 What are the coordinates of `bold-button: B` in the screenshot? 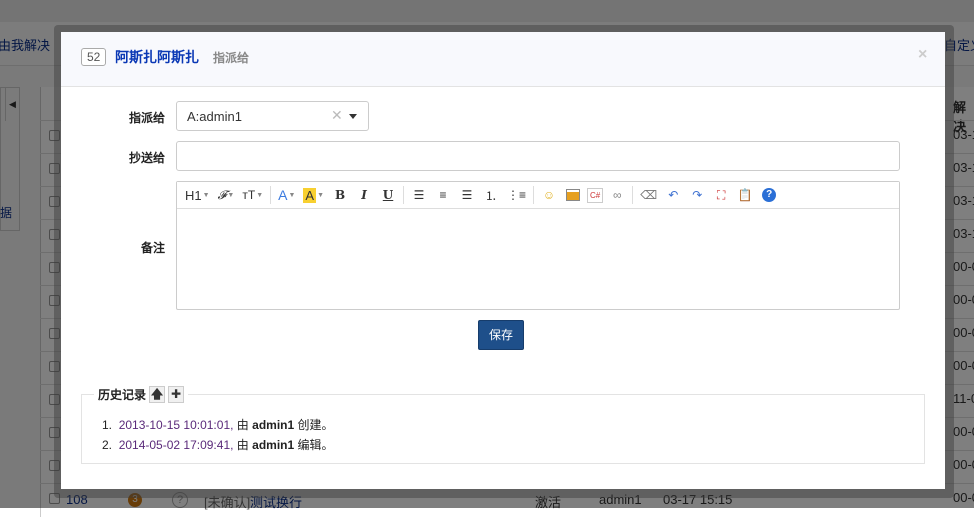 It's located at (340, 195).